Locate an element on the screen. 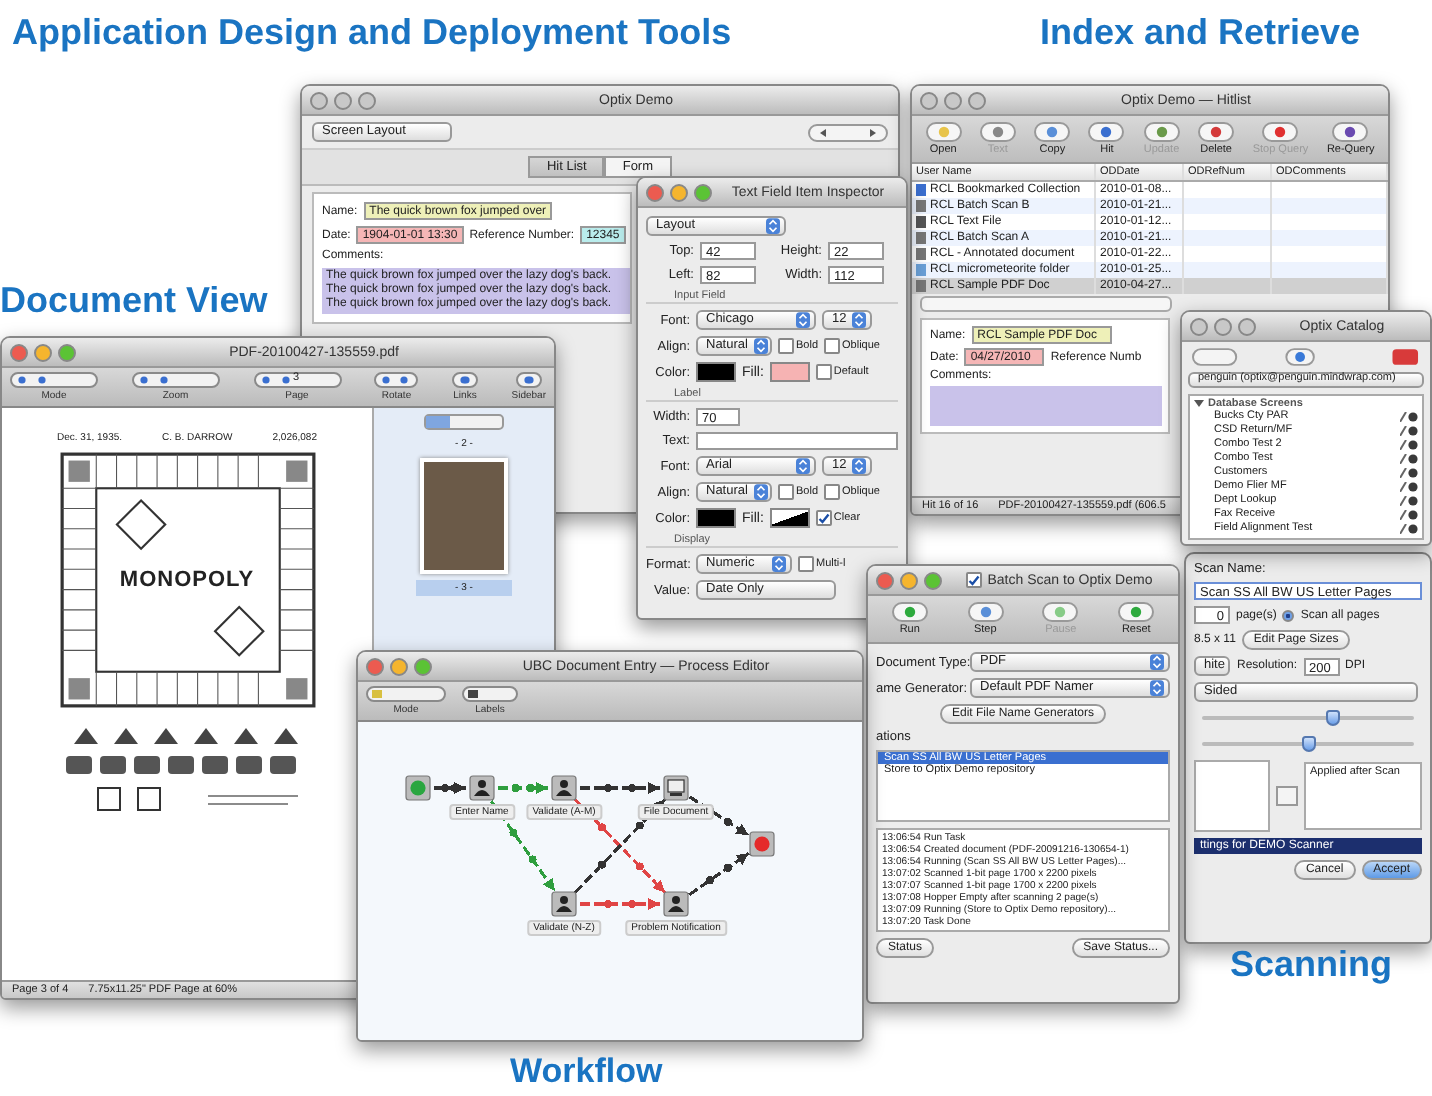 The image size is (1432, 1096). disclosure-triangle-icon is located at coordinates (1199, 403).